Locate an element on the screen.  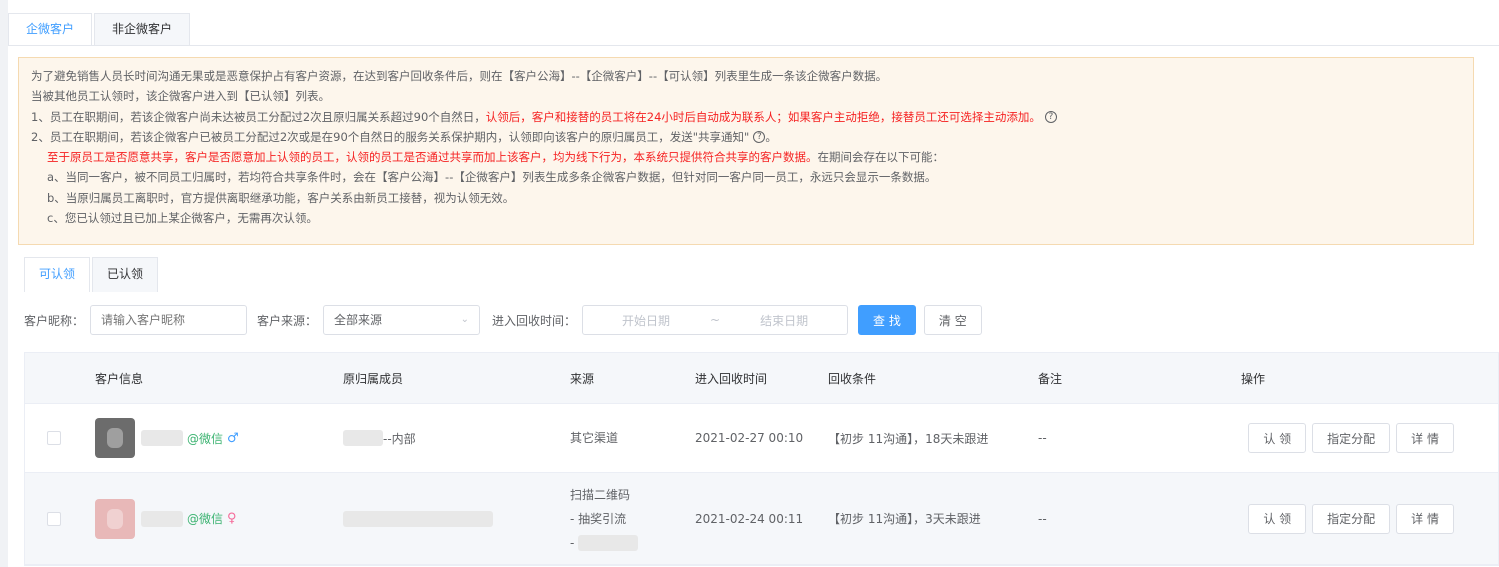
start-date-placeholder: 开始日期 is located at coordinates (646, 320).